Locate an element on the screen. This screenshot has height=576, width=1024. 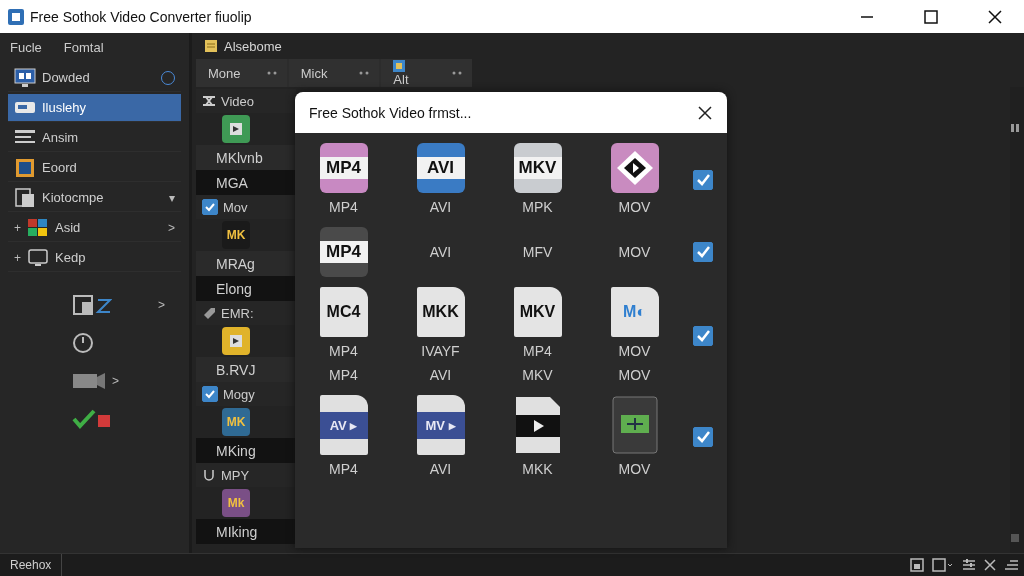
blocks-icon is located at coordinates (38, 227).